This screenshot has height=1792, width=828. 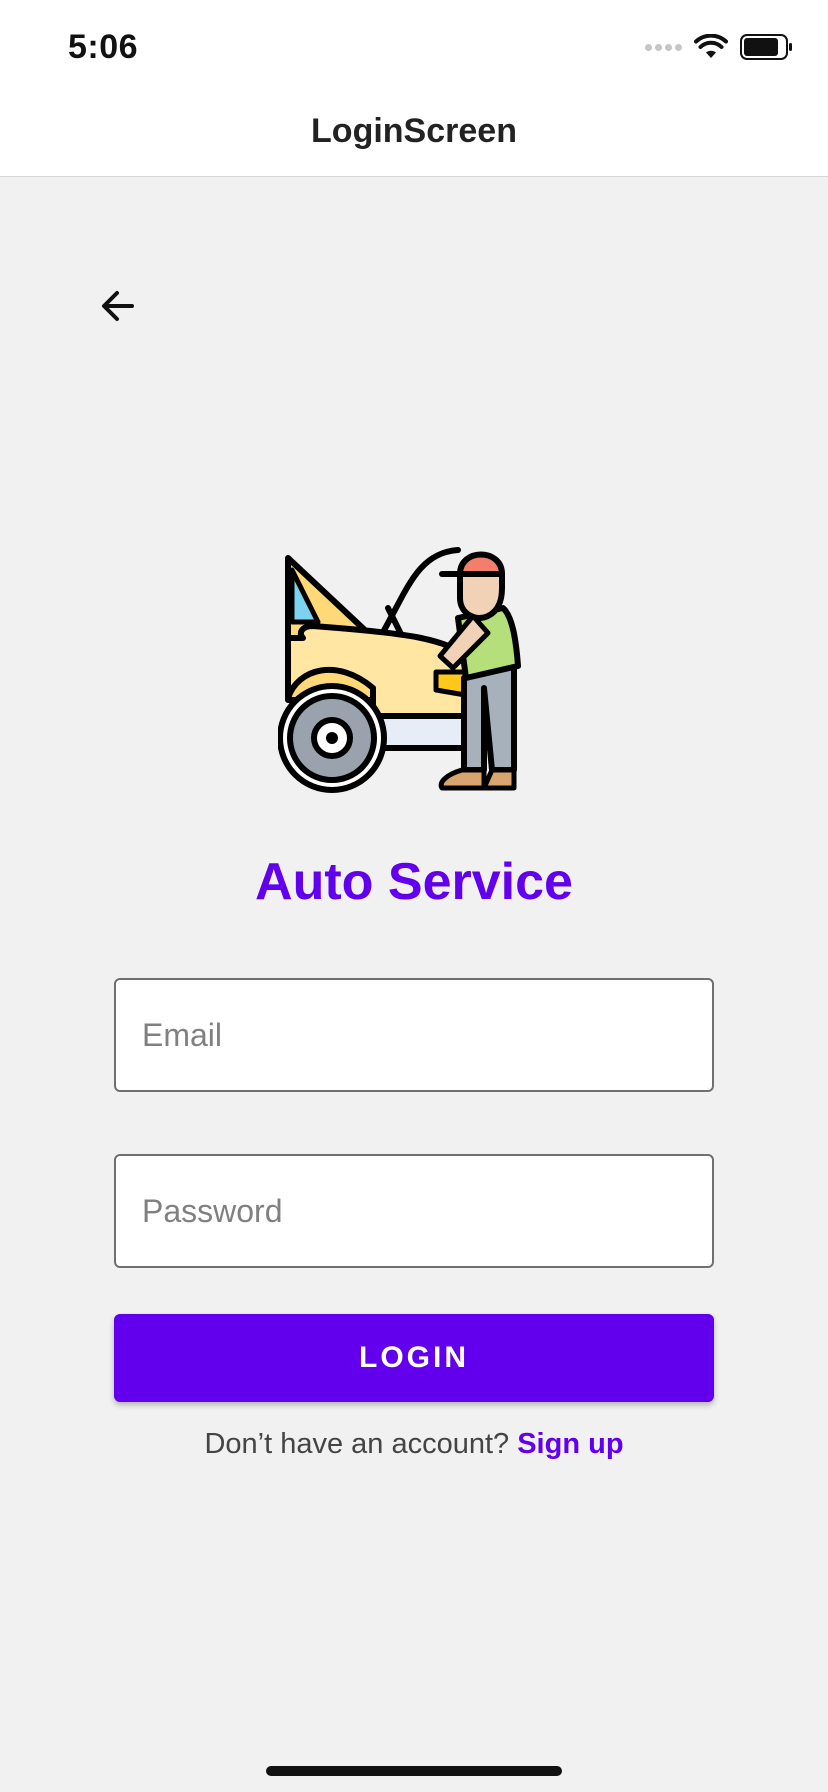 I want to click on battery-icon, so click(x=766, y=47).